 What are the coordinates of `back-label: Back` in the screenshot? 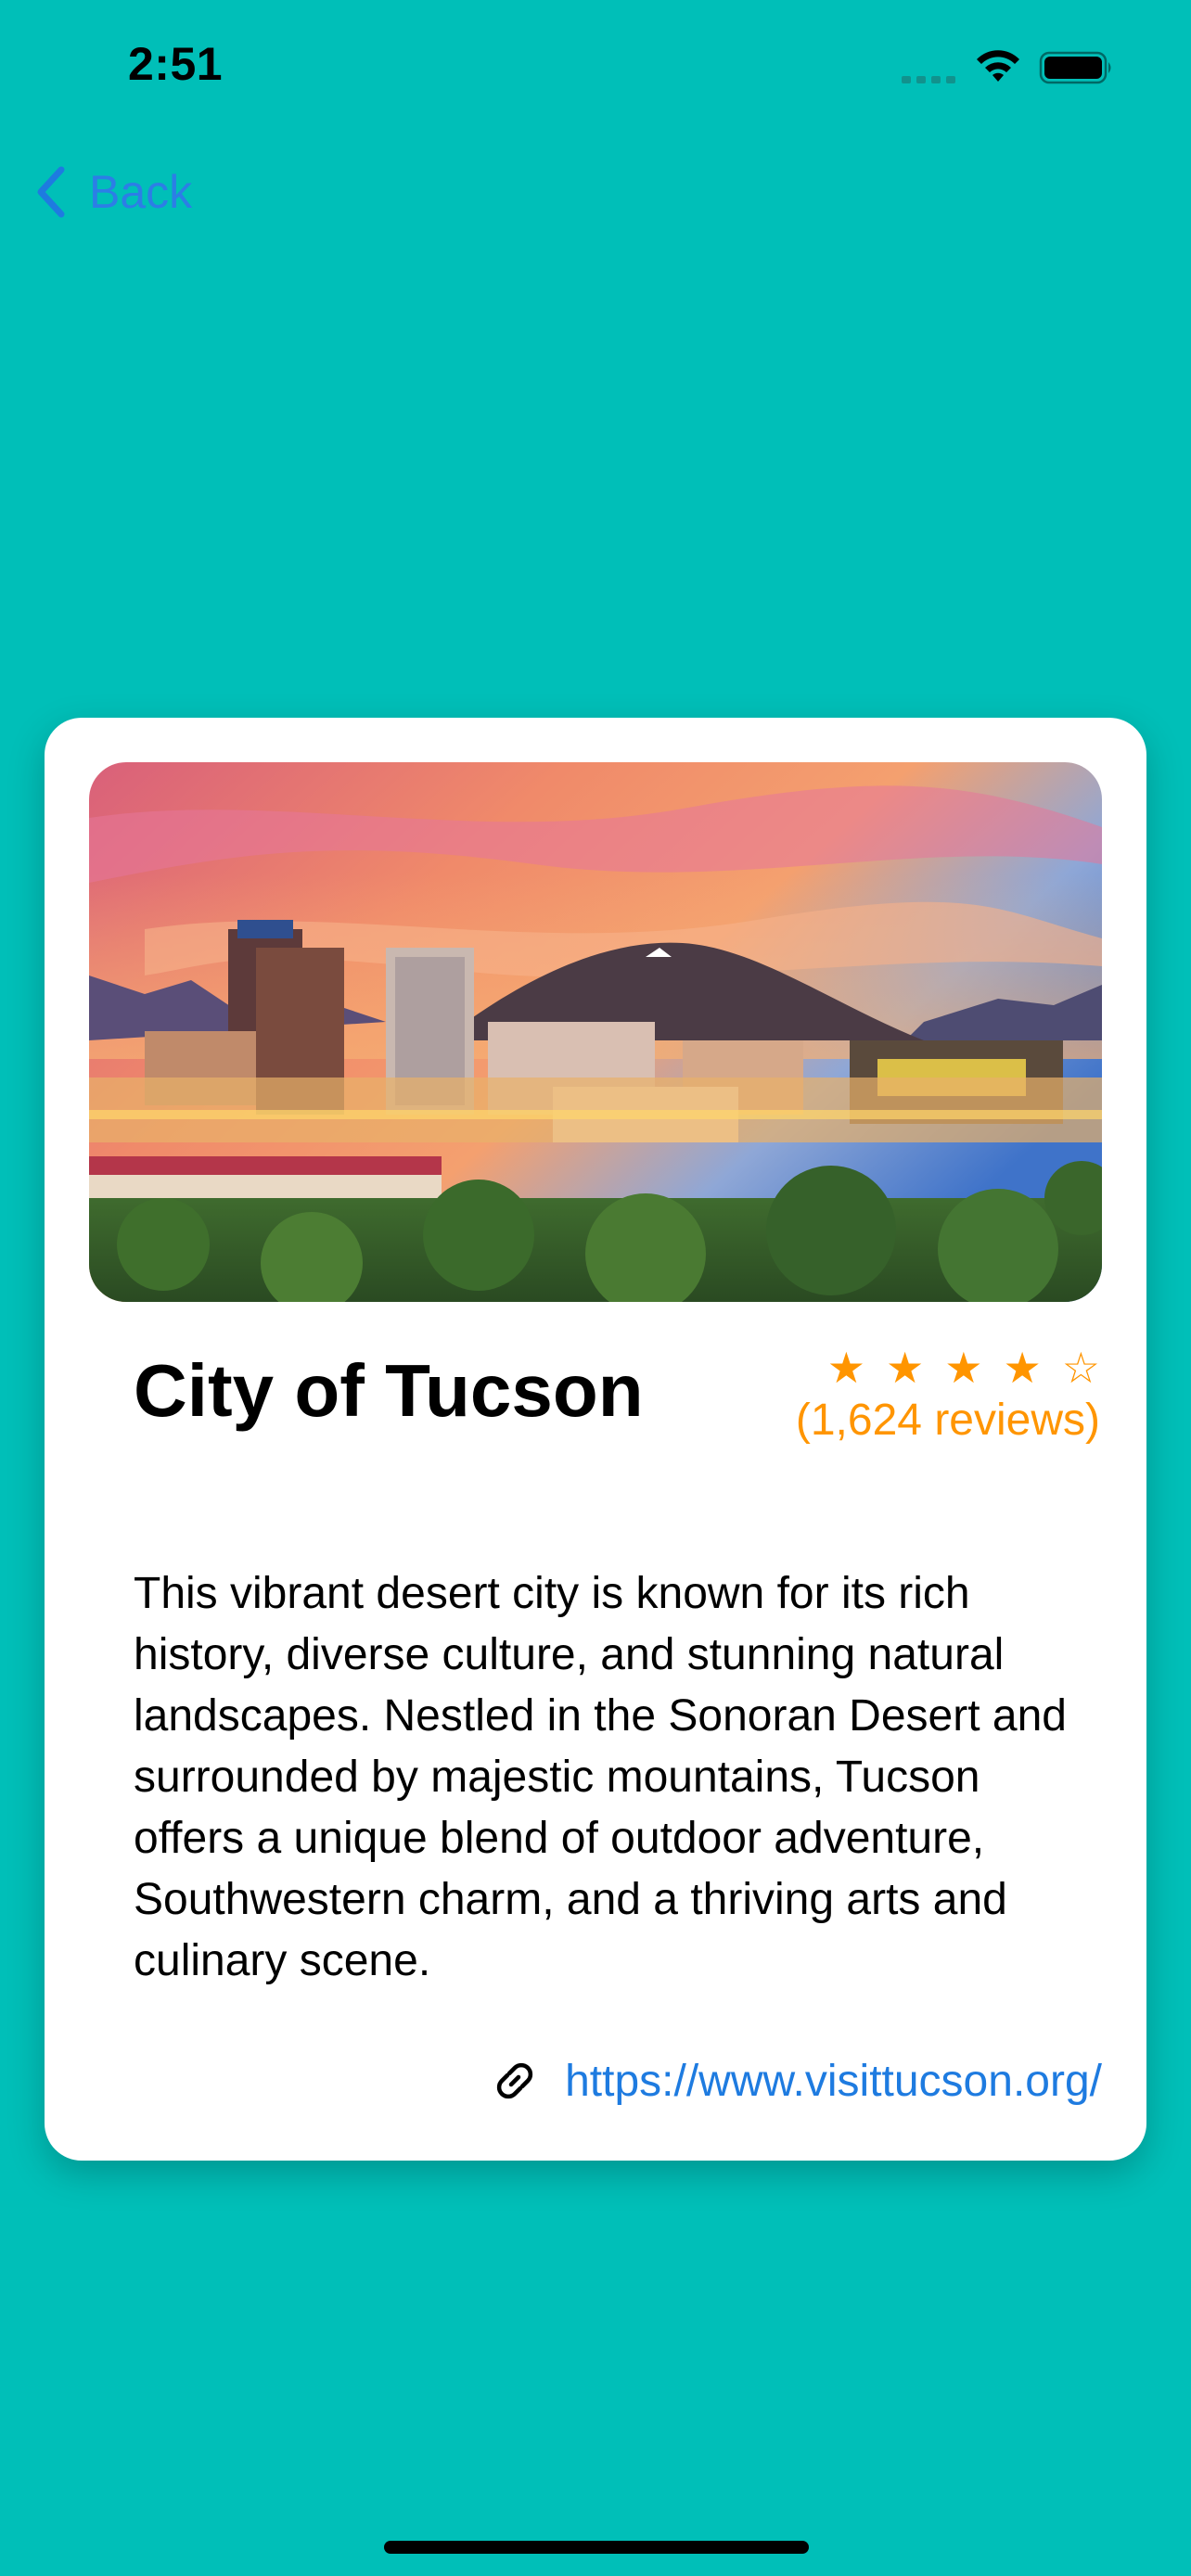 It's located at (141, 192).